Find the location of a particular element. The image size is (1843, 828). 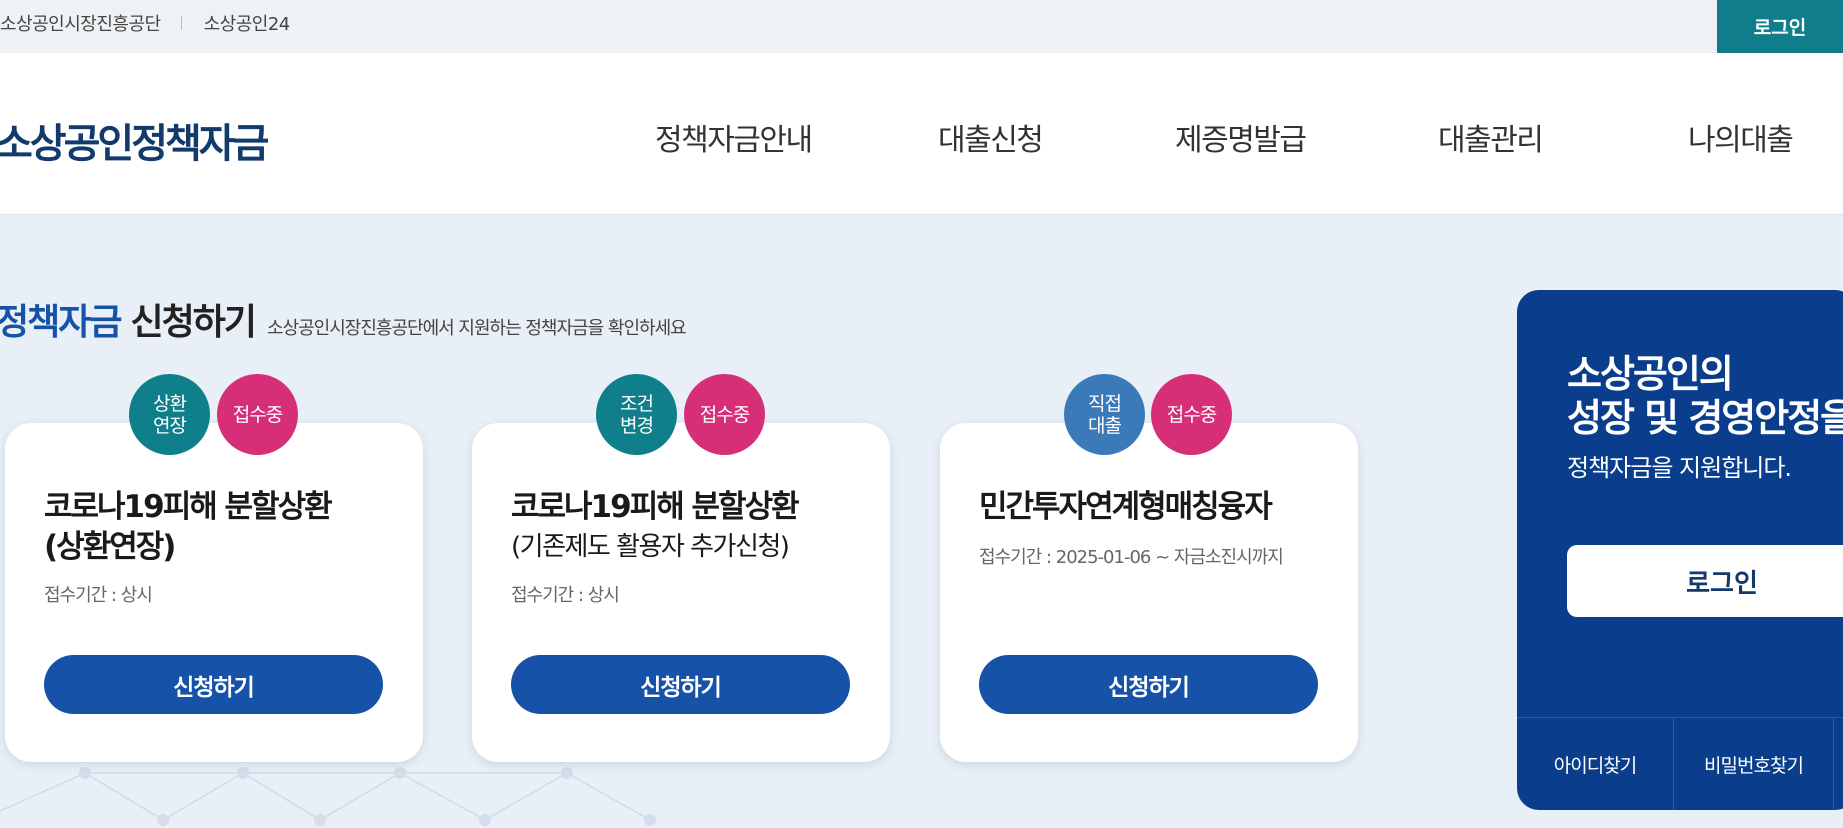

card-title-line2: (상환연장) is located at coordinates (110, 547).